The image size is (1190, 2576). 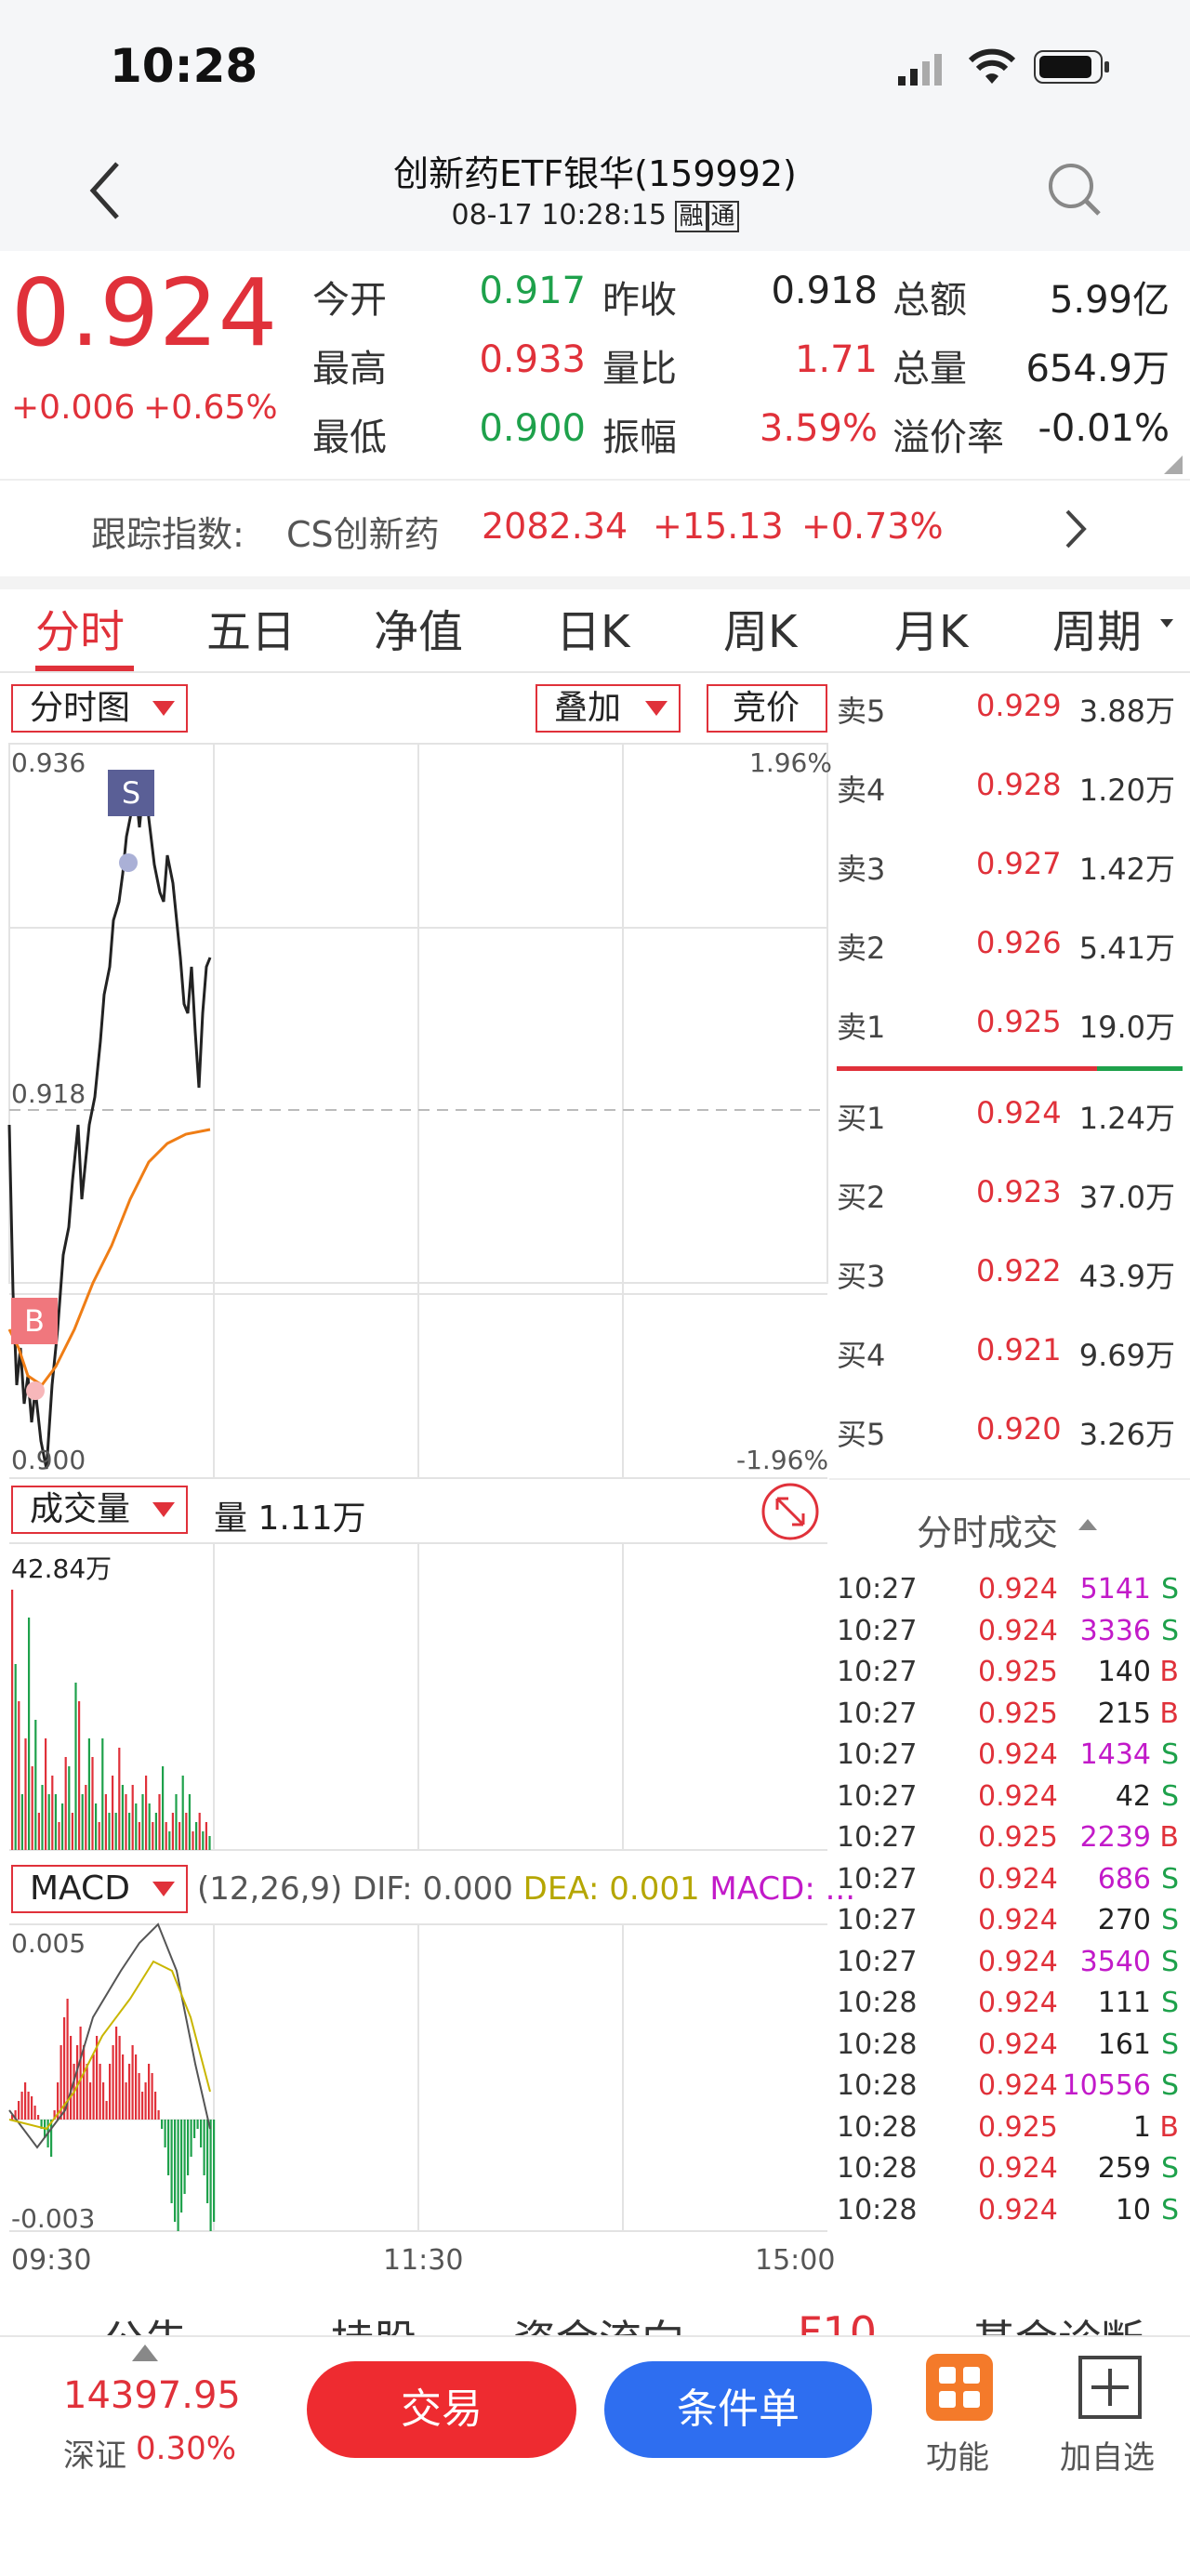 What do you see at coordinates (1009, 1032) in the screenshot?
I see `asks-row: 卖1 0.925 19.0万` at bounding box center [1009, 1032].